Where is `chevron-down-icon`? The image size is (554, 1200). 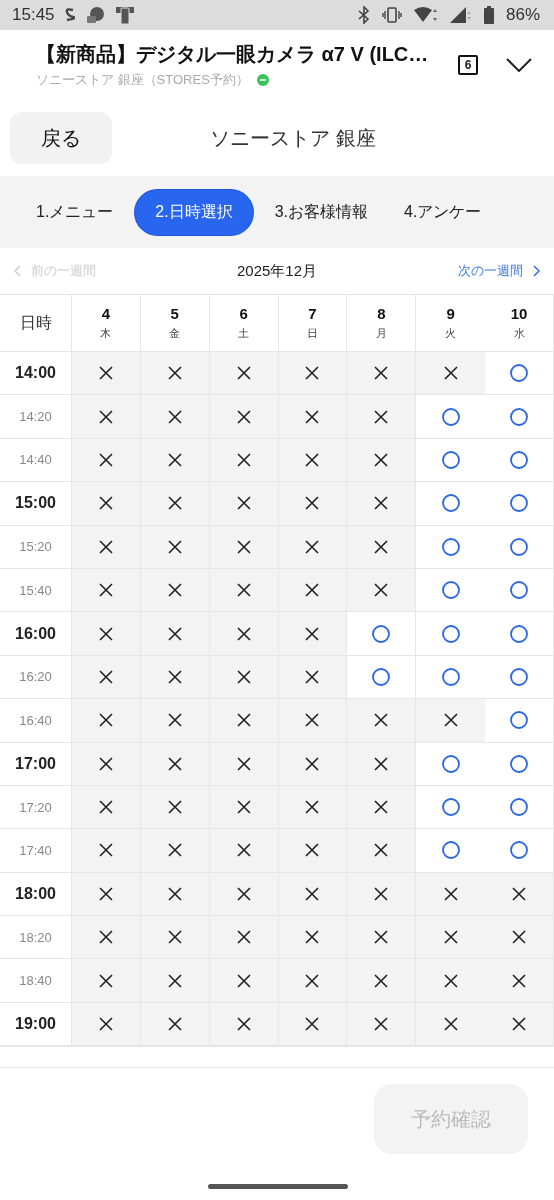
chevron-down-icon is located at coordinates (519, 65).